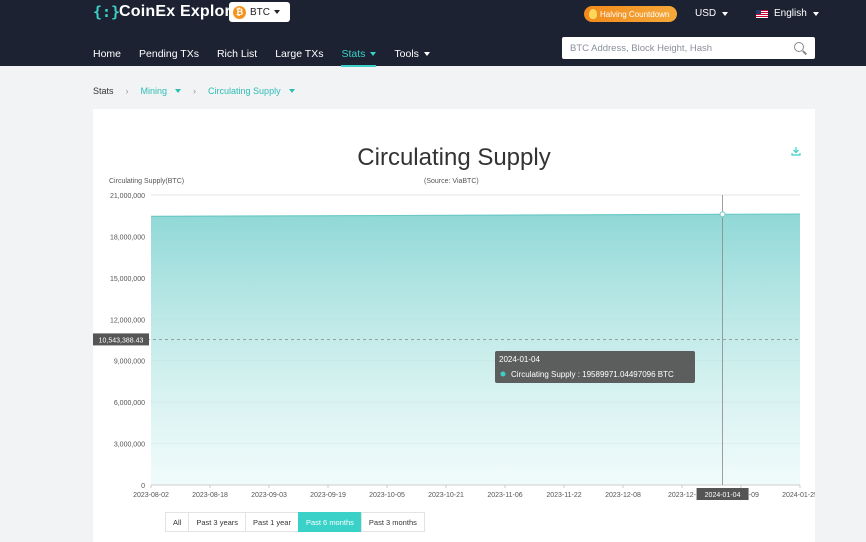 This screenshot has width=866, height=542. I want to click on nav-home-label: Home, so click(107, 54).